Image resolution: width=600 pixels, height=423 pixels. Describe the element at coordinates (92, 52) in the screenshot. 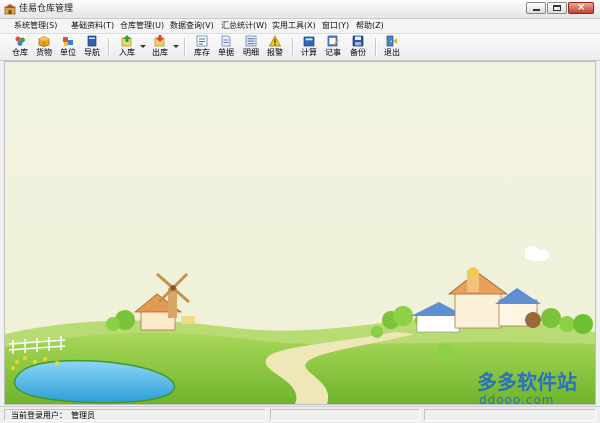

I see `toolbar-label: 导航` at that location.